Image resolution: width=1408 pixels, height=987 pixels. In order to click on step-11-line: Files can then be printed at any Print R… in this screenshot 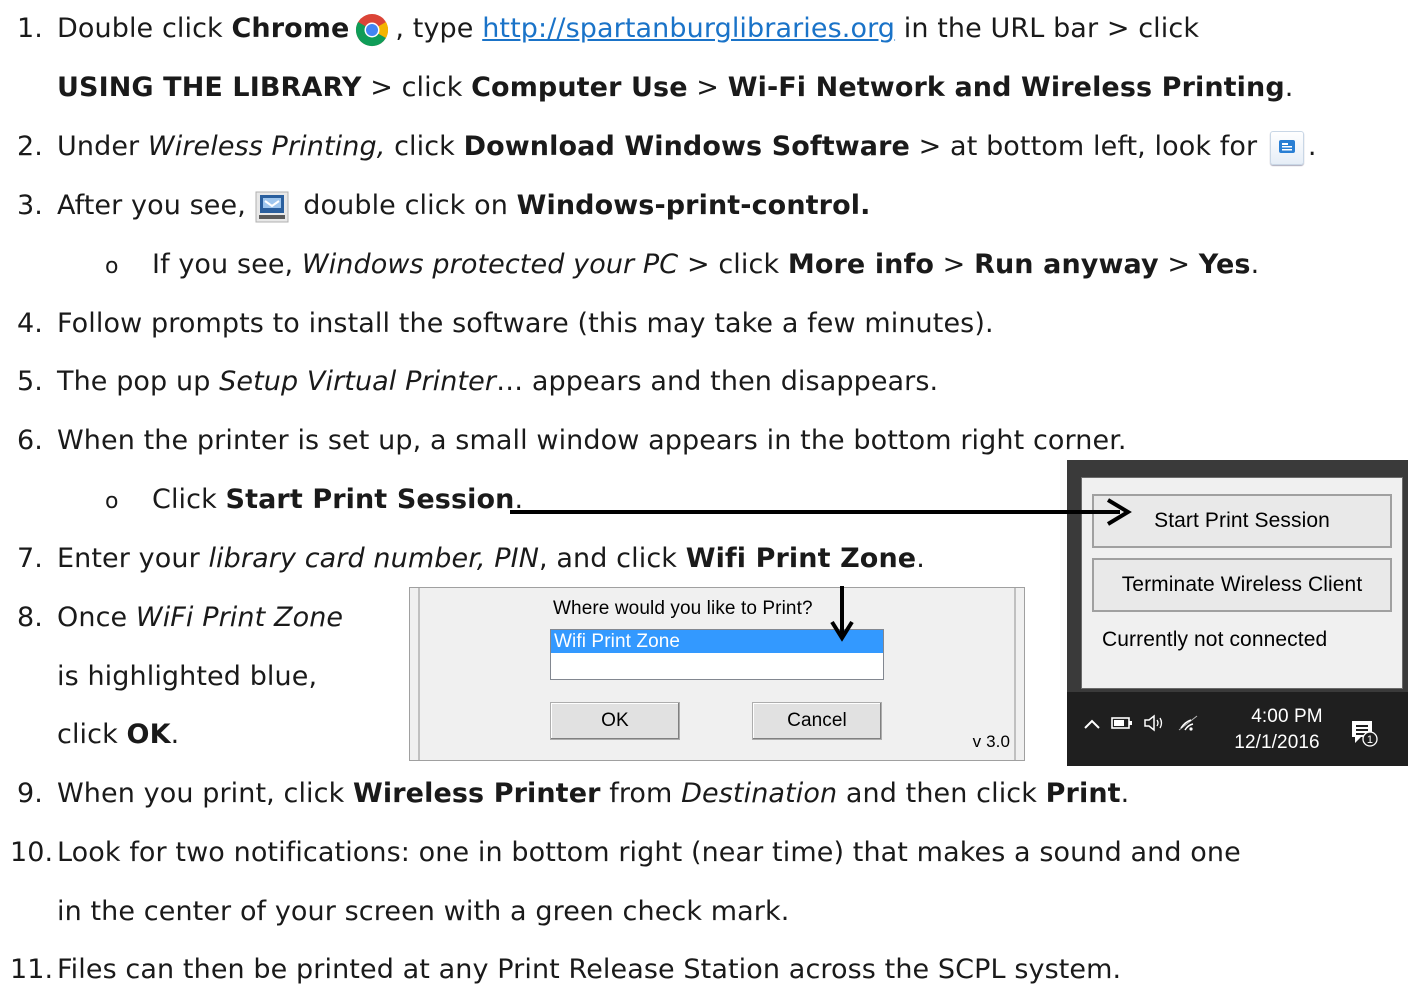, I will do `click(589, 969)`.